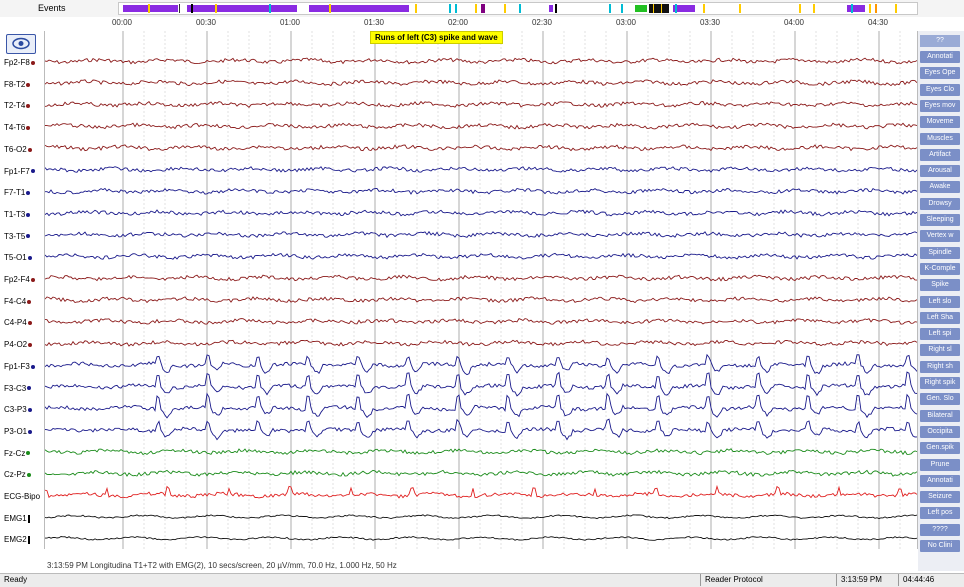 The height and width of the screenshot is (587, 964). I want to click on channel-label: ECG-Bipo, so click(22, 496).